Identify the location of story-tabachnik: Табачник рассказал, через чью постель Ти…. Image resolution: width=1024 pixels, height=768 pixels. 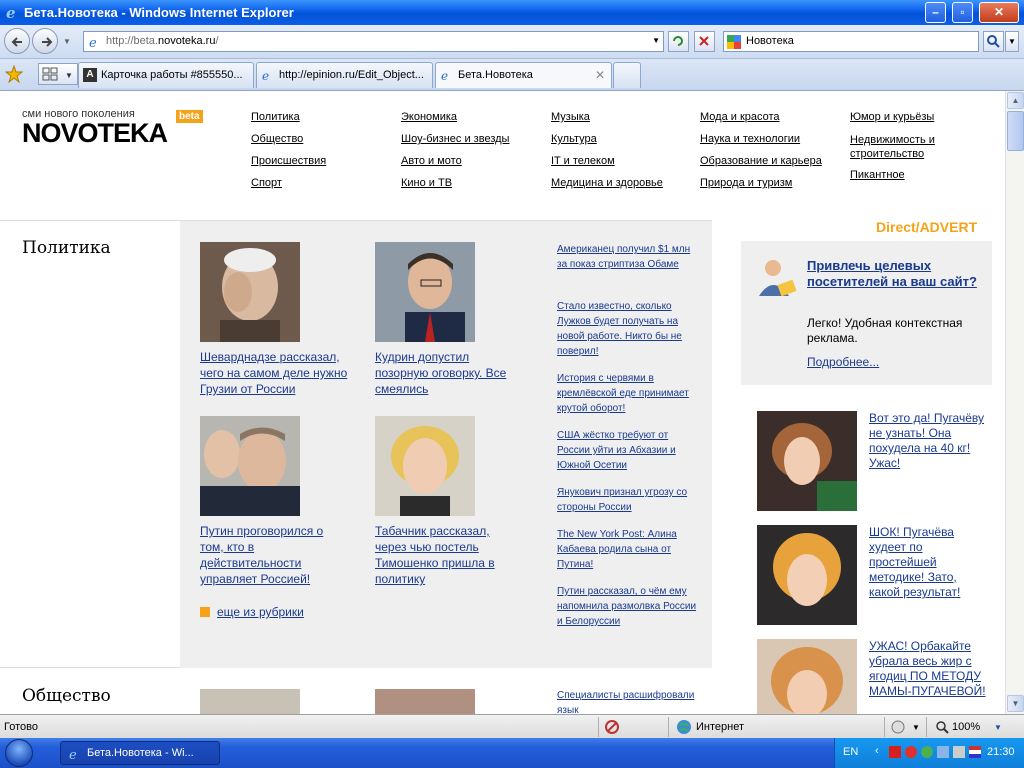
(445, 555).